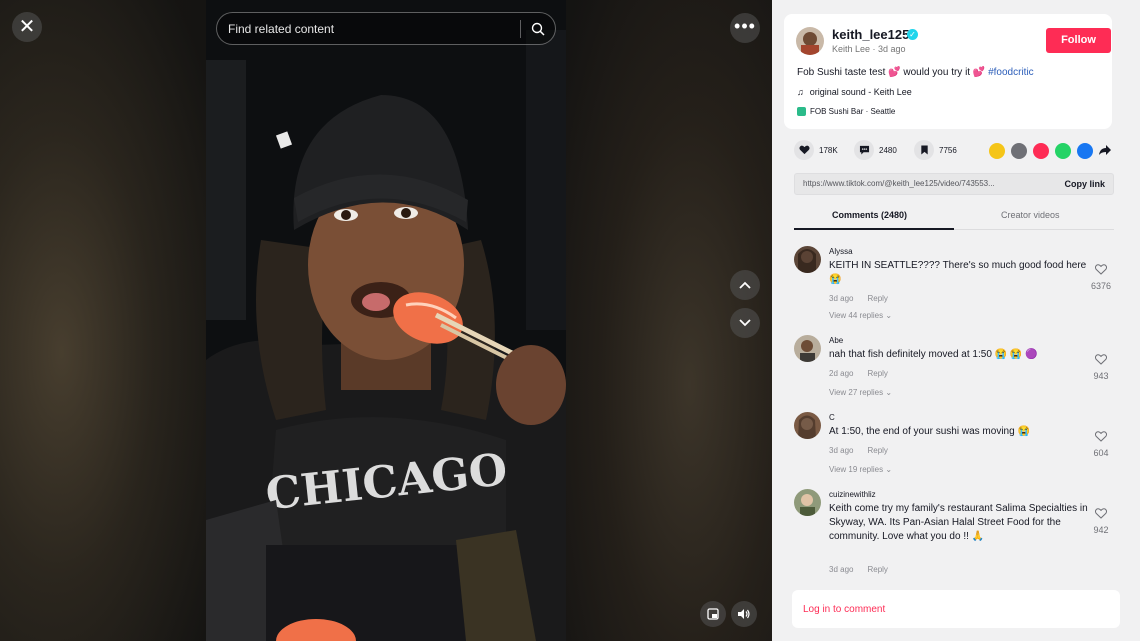 The height and width of the screenshot is (641, 1140). What do you see at coordinates (875, 150) in the screenshot?
I see `comment-button: 2480` at bounding box center [875, 150].